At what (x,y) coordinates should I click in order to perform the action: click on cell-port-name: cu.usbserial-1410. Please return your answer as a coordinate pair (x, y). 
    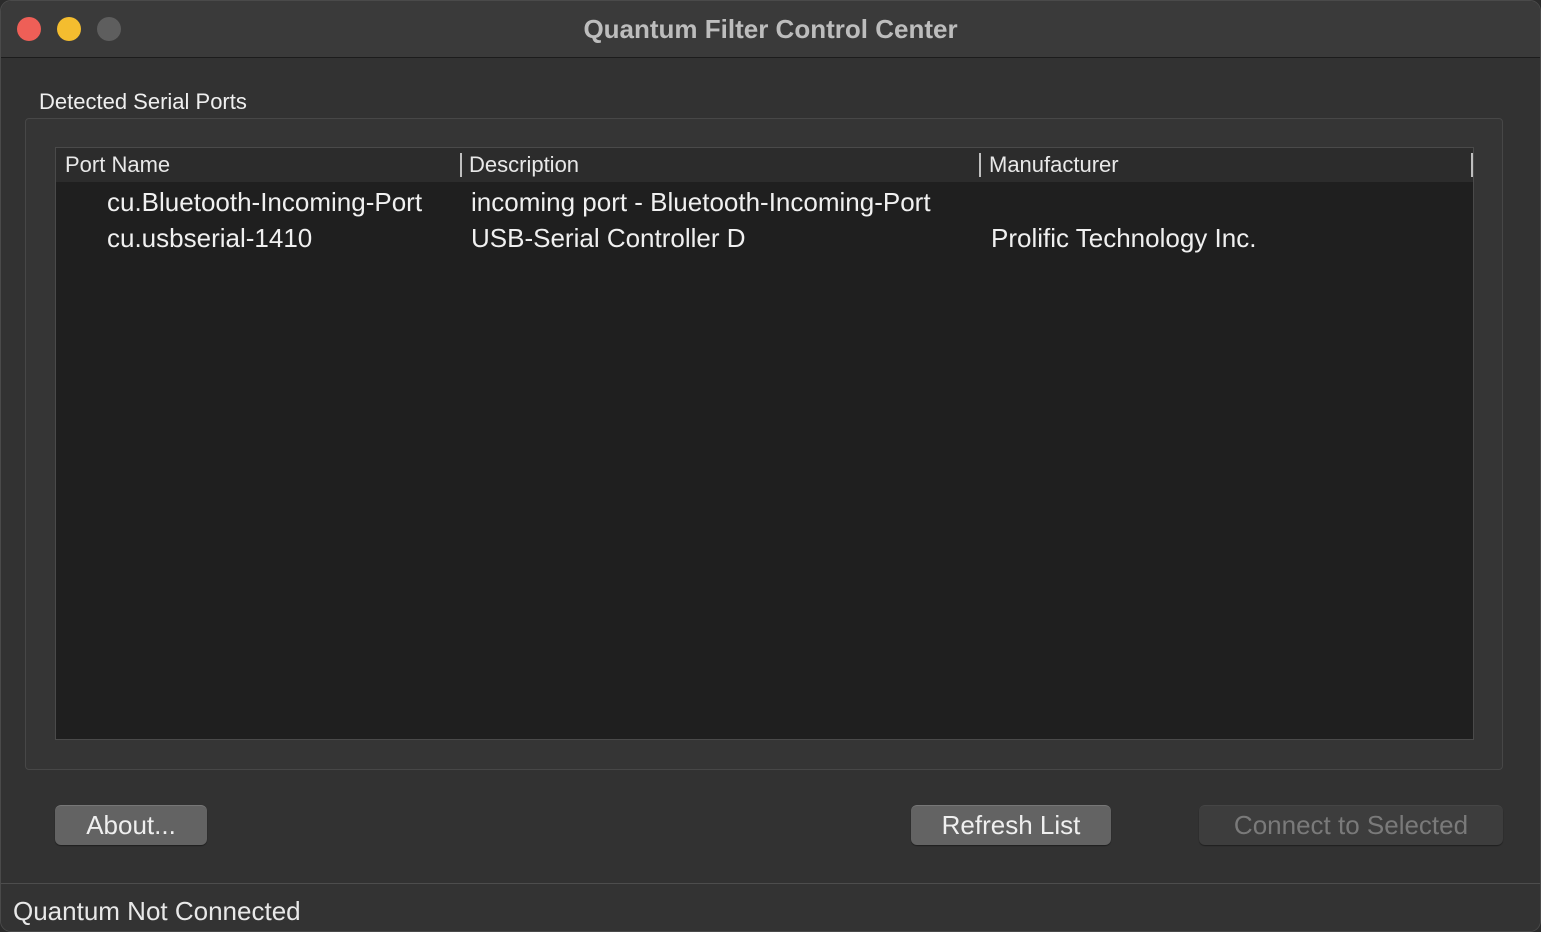
    Looking at the image, I should click on (210, 238).